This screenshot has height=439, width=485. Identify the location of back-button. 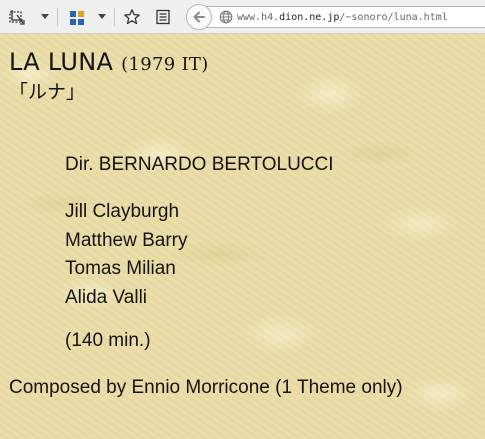
(199, 17).